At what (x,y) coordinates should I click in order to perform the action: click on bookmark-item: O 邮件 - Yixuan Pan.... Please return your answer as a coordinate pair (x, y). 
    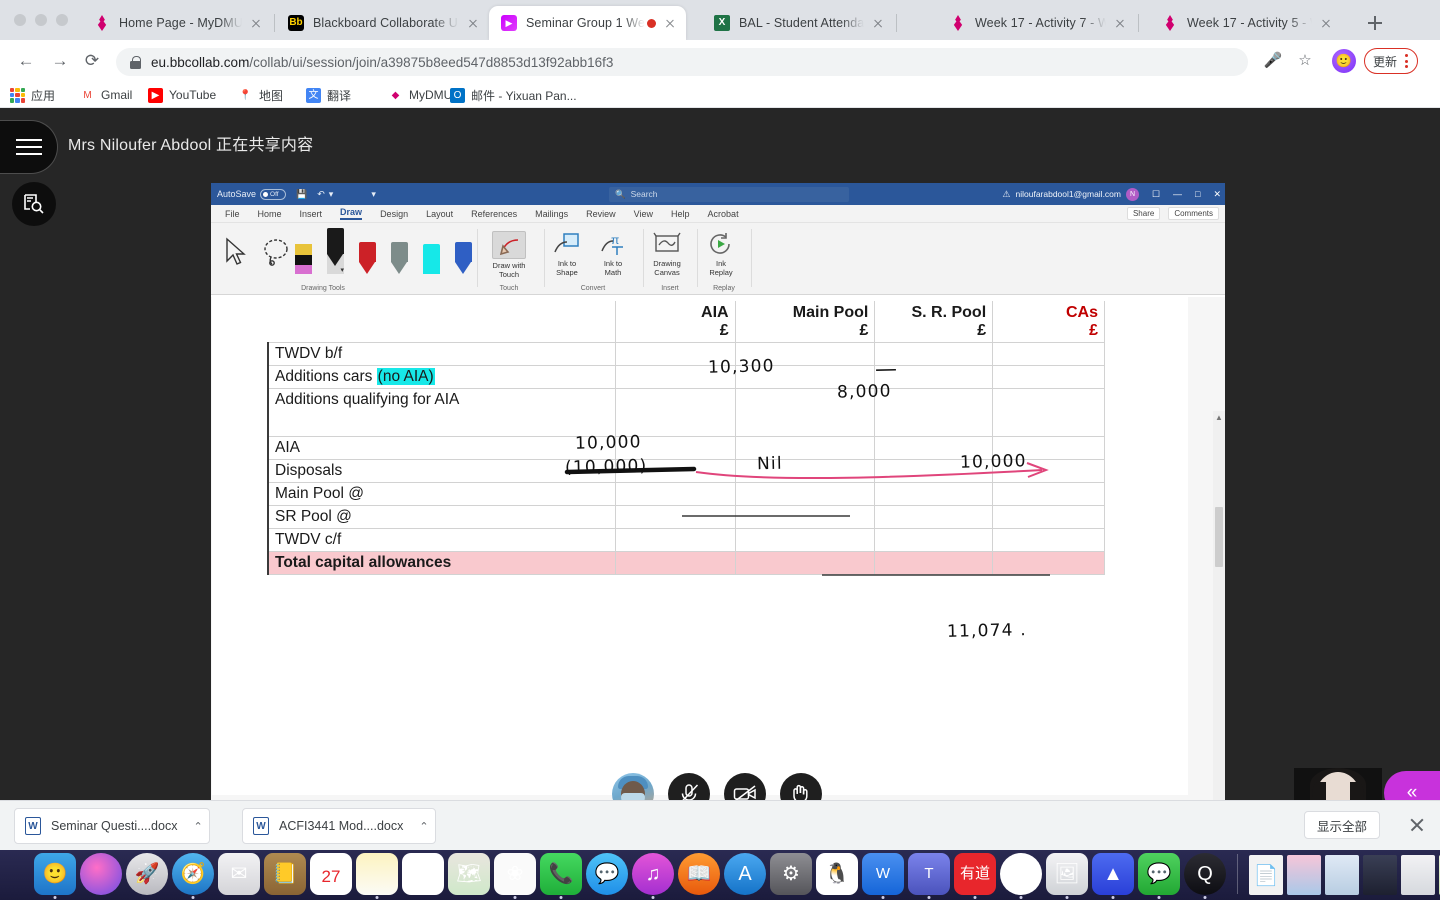
    Looking at the image, I should click on (513, 95).